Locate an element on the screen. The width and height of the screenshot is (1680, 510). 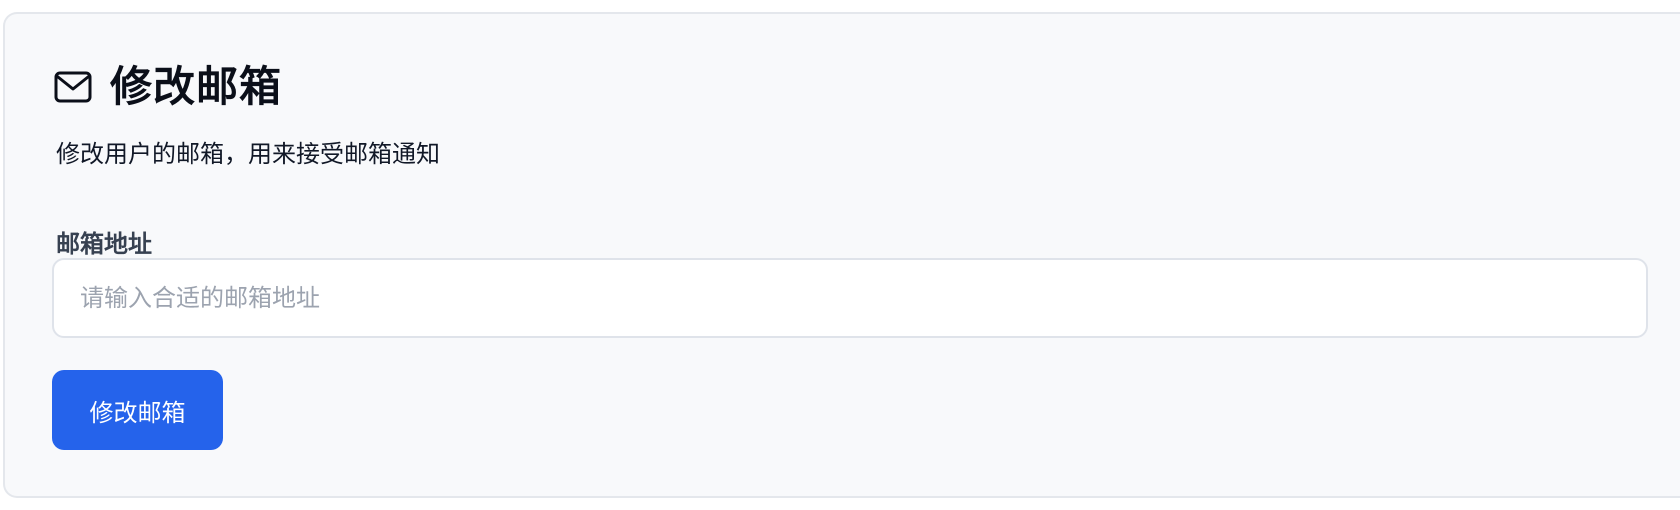
email-field is located at coordinates (850, 298).